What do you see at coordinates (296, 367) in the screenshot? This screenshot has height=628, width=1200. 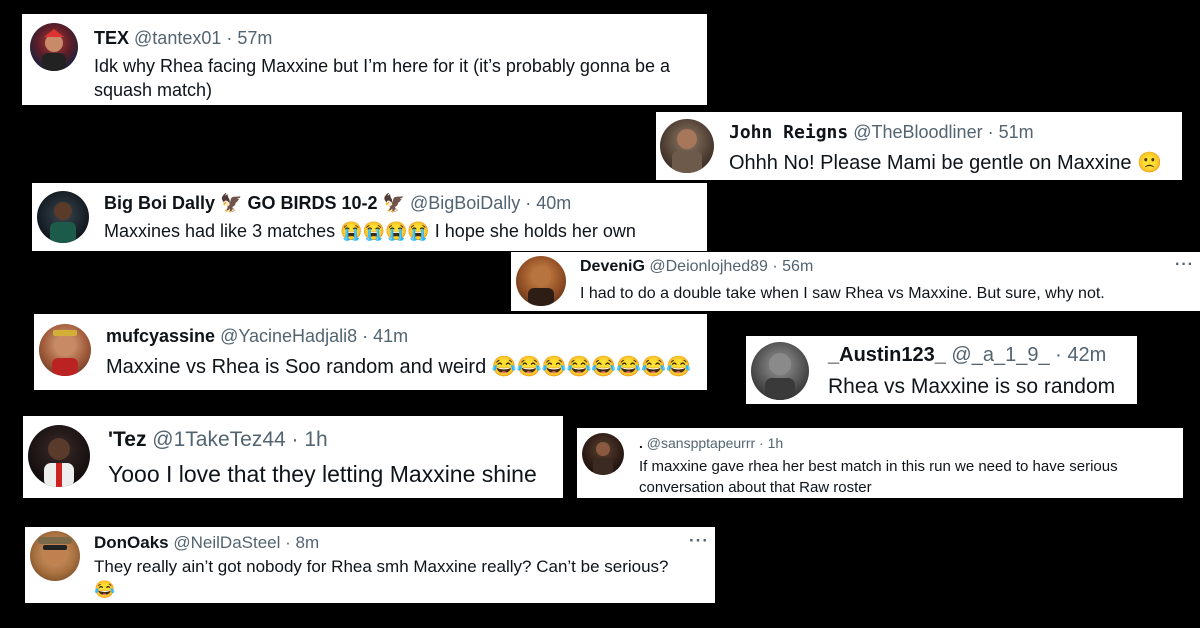 I see `tweet-text: Maxxine vs Rhea is Soo random and weird` at bounding box center [296, 367].